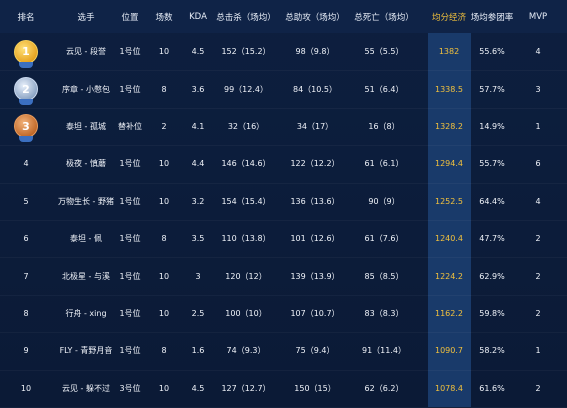 This screenshot has height=408, width=567. What do you see at coordinates (246, 89) in the screenshot?
I see `kills-cell: 99（12.4）` at bounding box center [246, 89].